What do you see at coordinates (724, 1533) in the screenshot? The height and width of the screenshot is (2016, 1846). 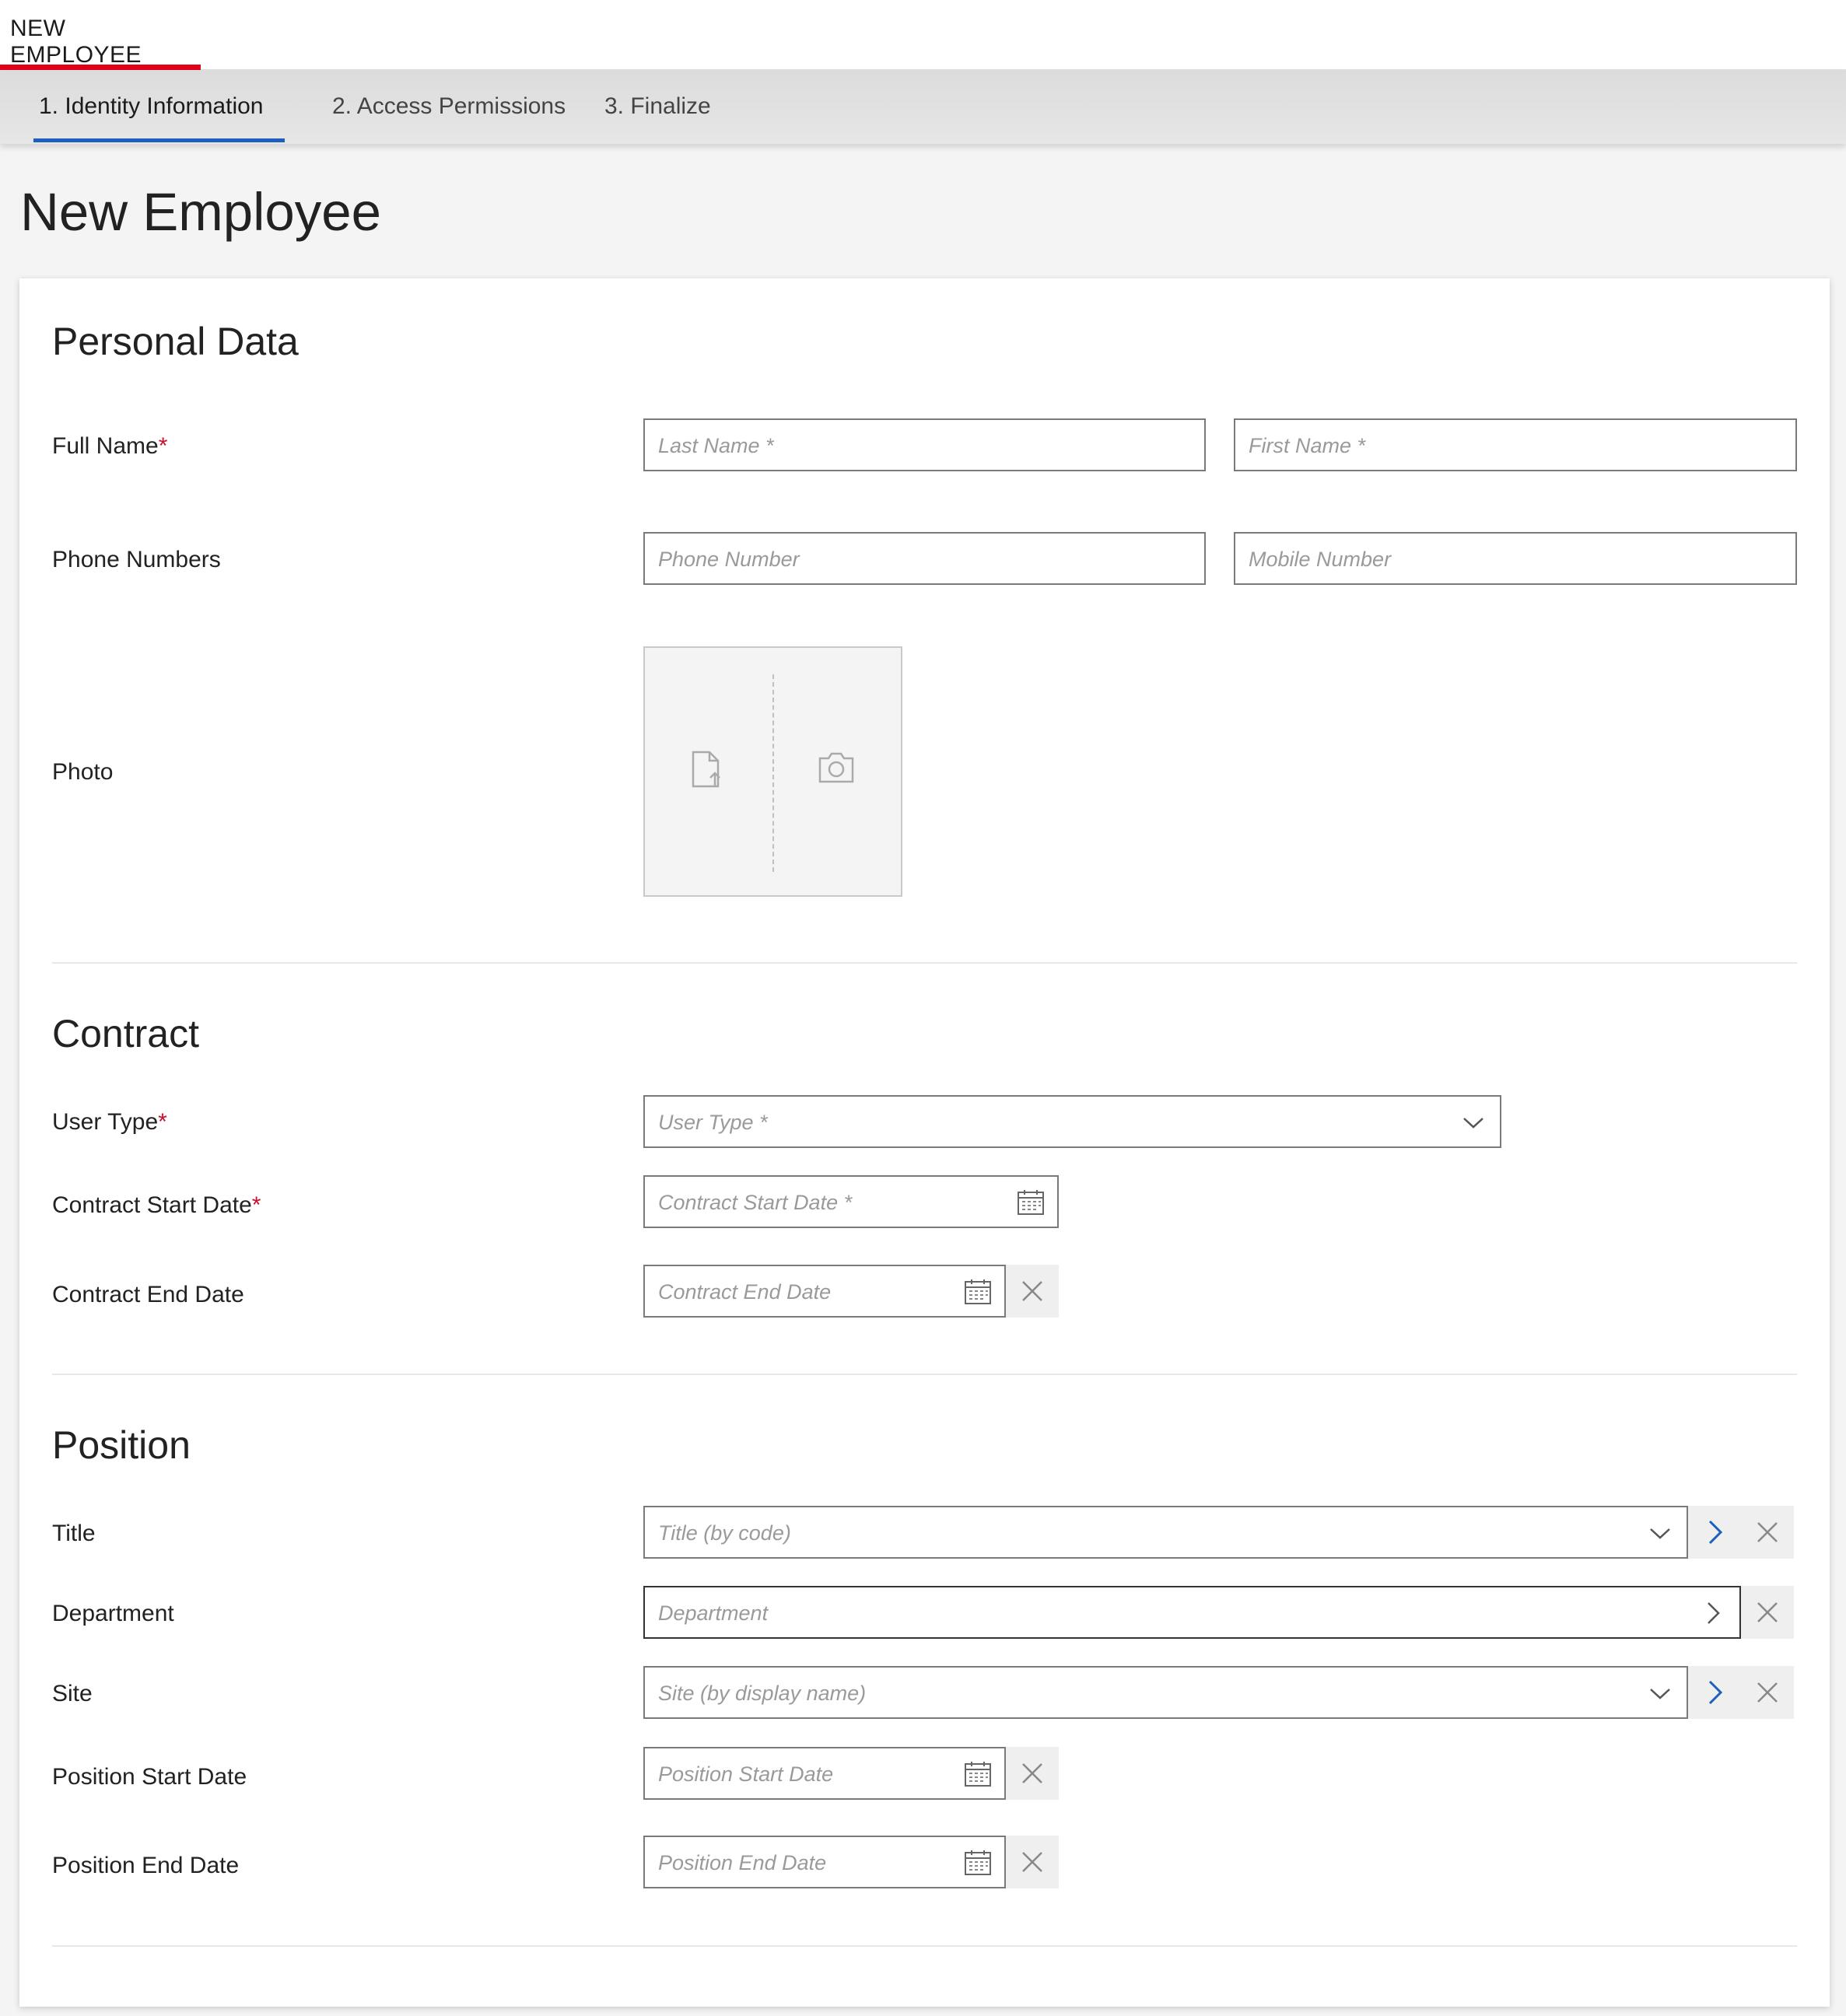 I see `title-placeholder: Title (by code)` at bounding box center [724, 1533].